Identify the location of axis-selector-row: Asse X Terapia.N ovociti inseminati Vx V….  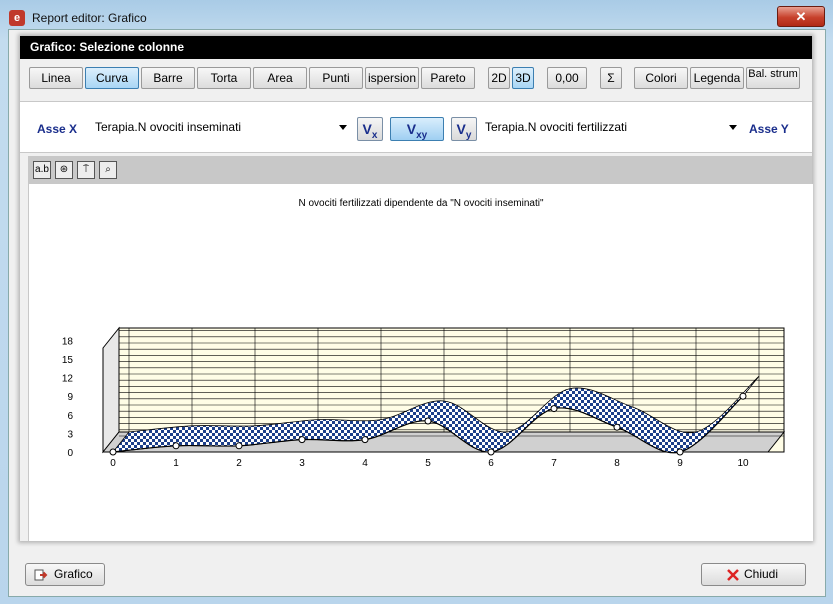
(416, 127).